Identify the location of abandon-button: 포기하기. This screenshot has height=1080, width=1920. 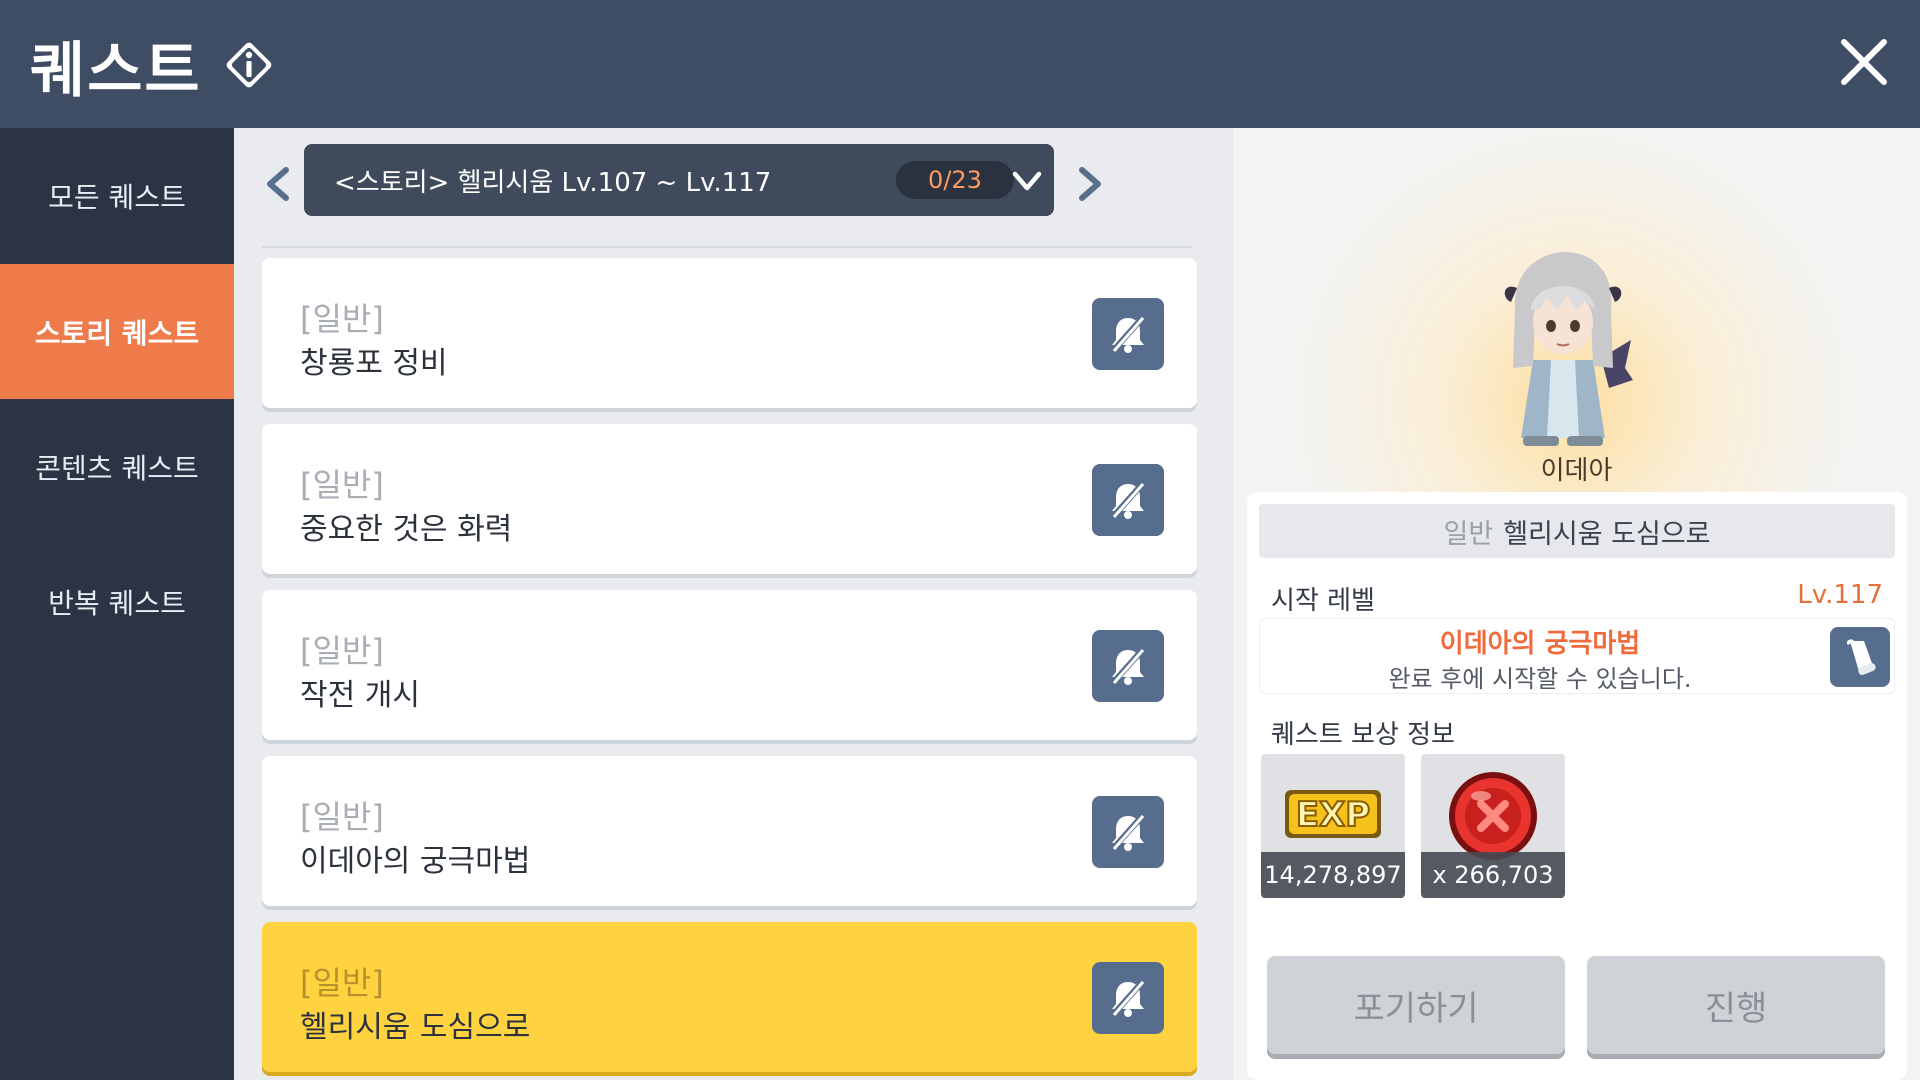
(1416, 1005).